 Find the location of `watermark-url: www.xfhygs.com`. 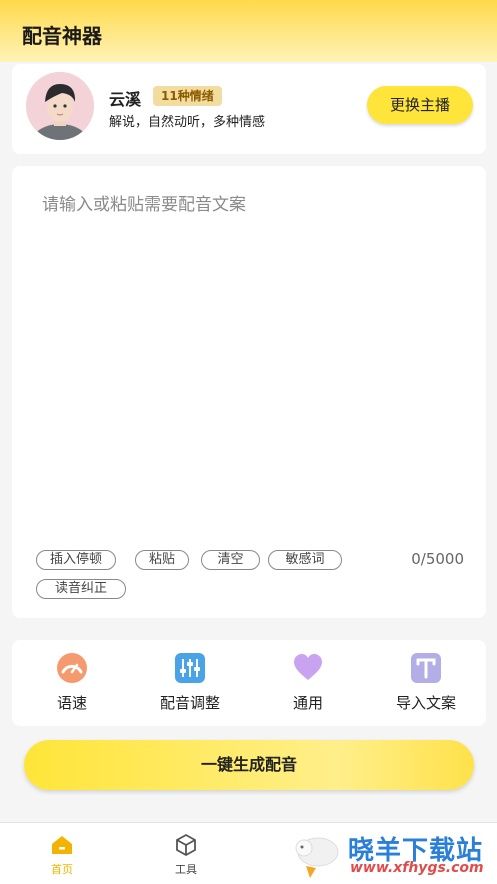

watermark-url: www.xfhygs.com is located at coordinates (417, 868).